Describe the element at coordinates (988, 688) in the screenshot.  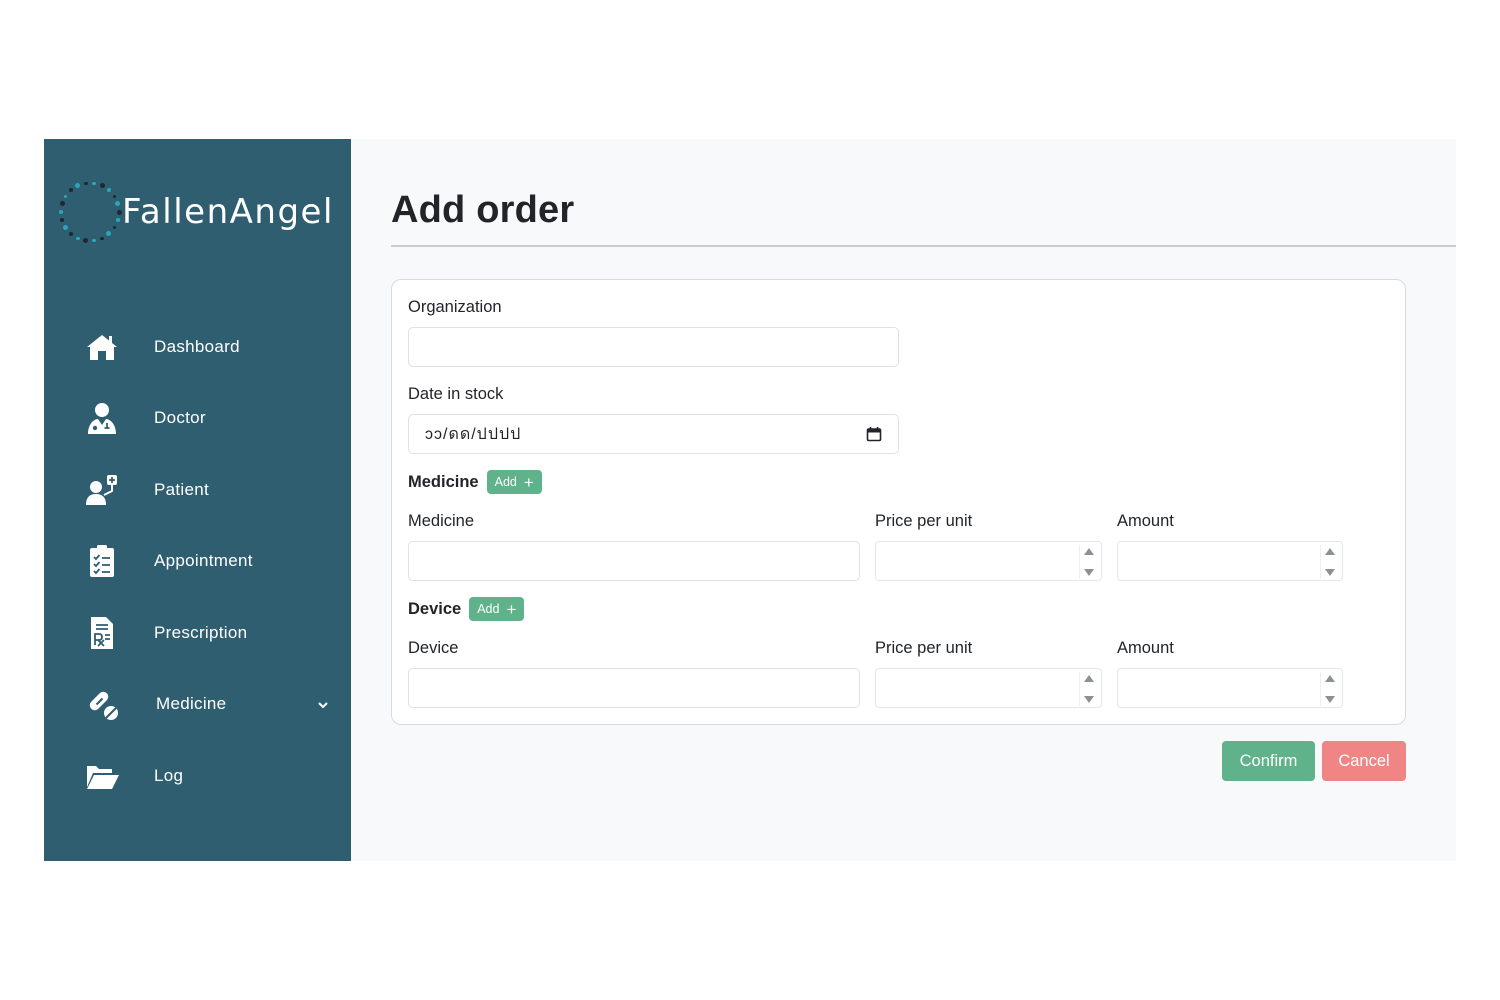
I see `device-price-input` at that location.